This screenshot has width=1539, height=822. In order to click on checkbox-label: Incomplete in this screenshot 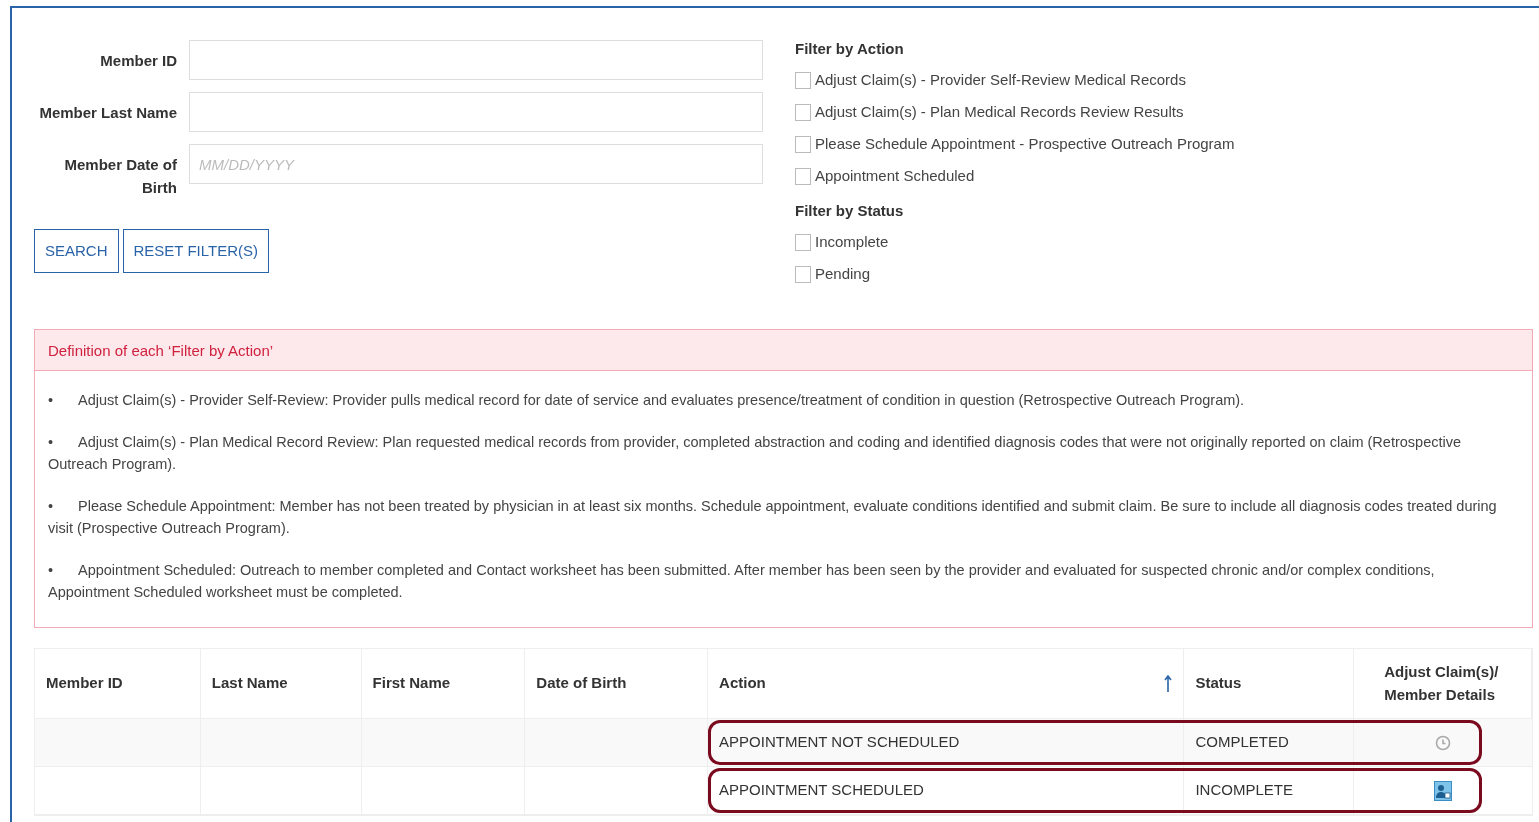, I will do `click(852, 241)`.